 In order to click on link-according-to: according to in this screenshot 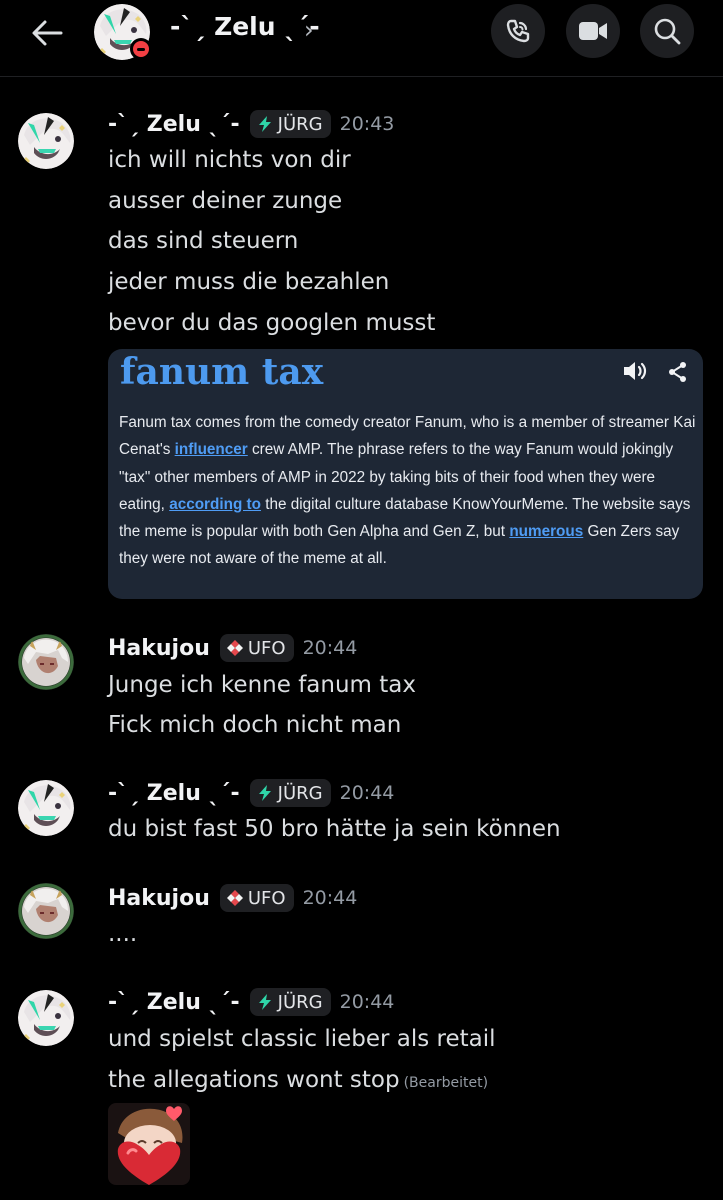, I will do `click(215, 504)`.